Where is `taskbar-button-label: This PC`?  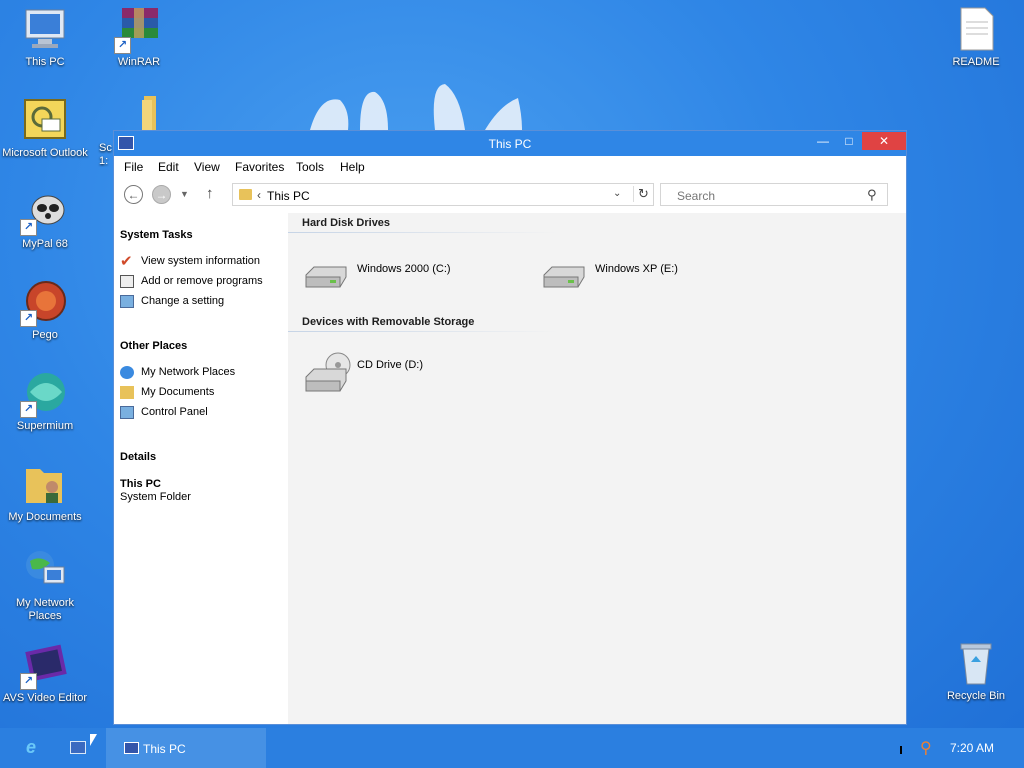
taskbar-button-label: This PC is located at coordinates (164, 749).